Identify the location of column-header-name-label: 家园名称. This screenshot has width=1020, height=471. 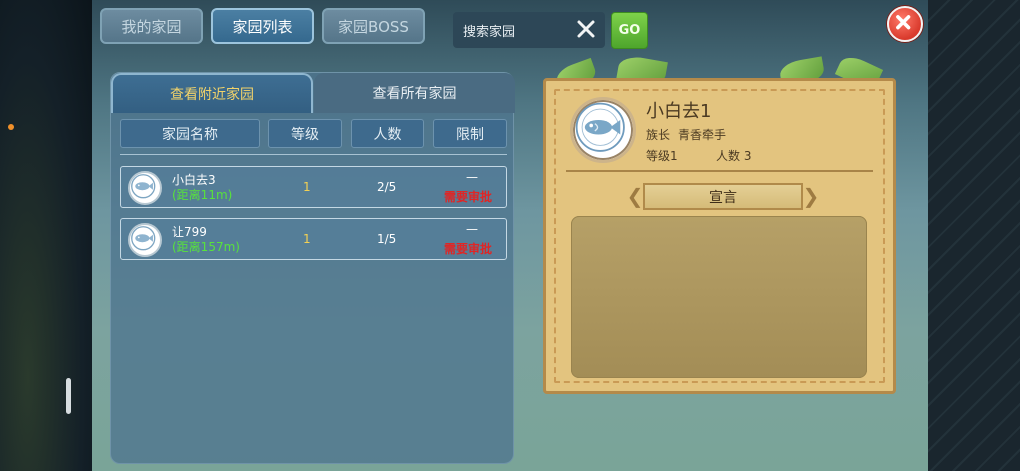
(190, 134).